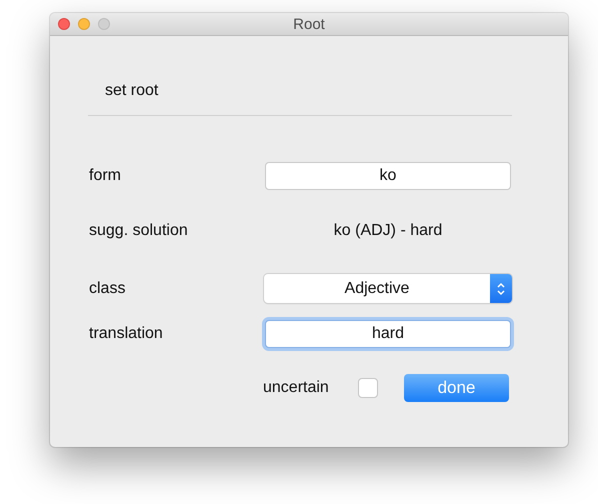 The height and width of the screenshot is (504, 598). What do you see at coordinates (388, 334) in the screenshot?
I see `input-field: hard` at bounding box center [388, 334].